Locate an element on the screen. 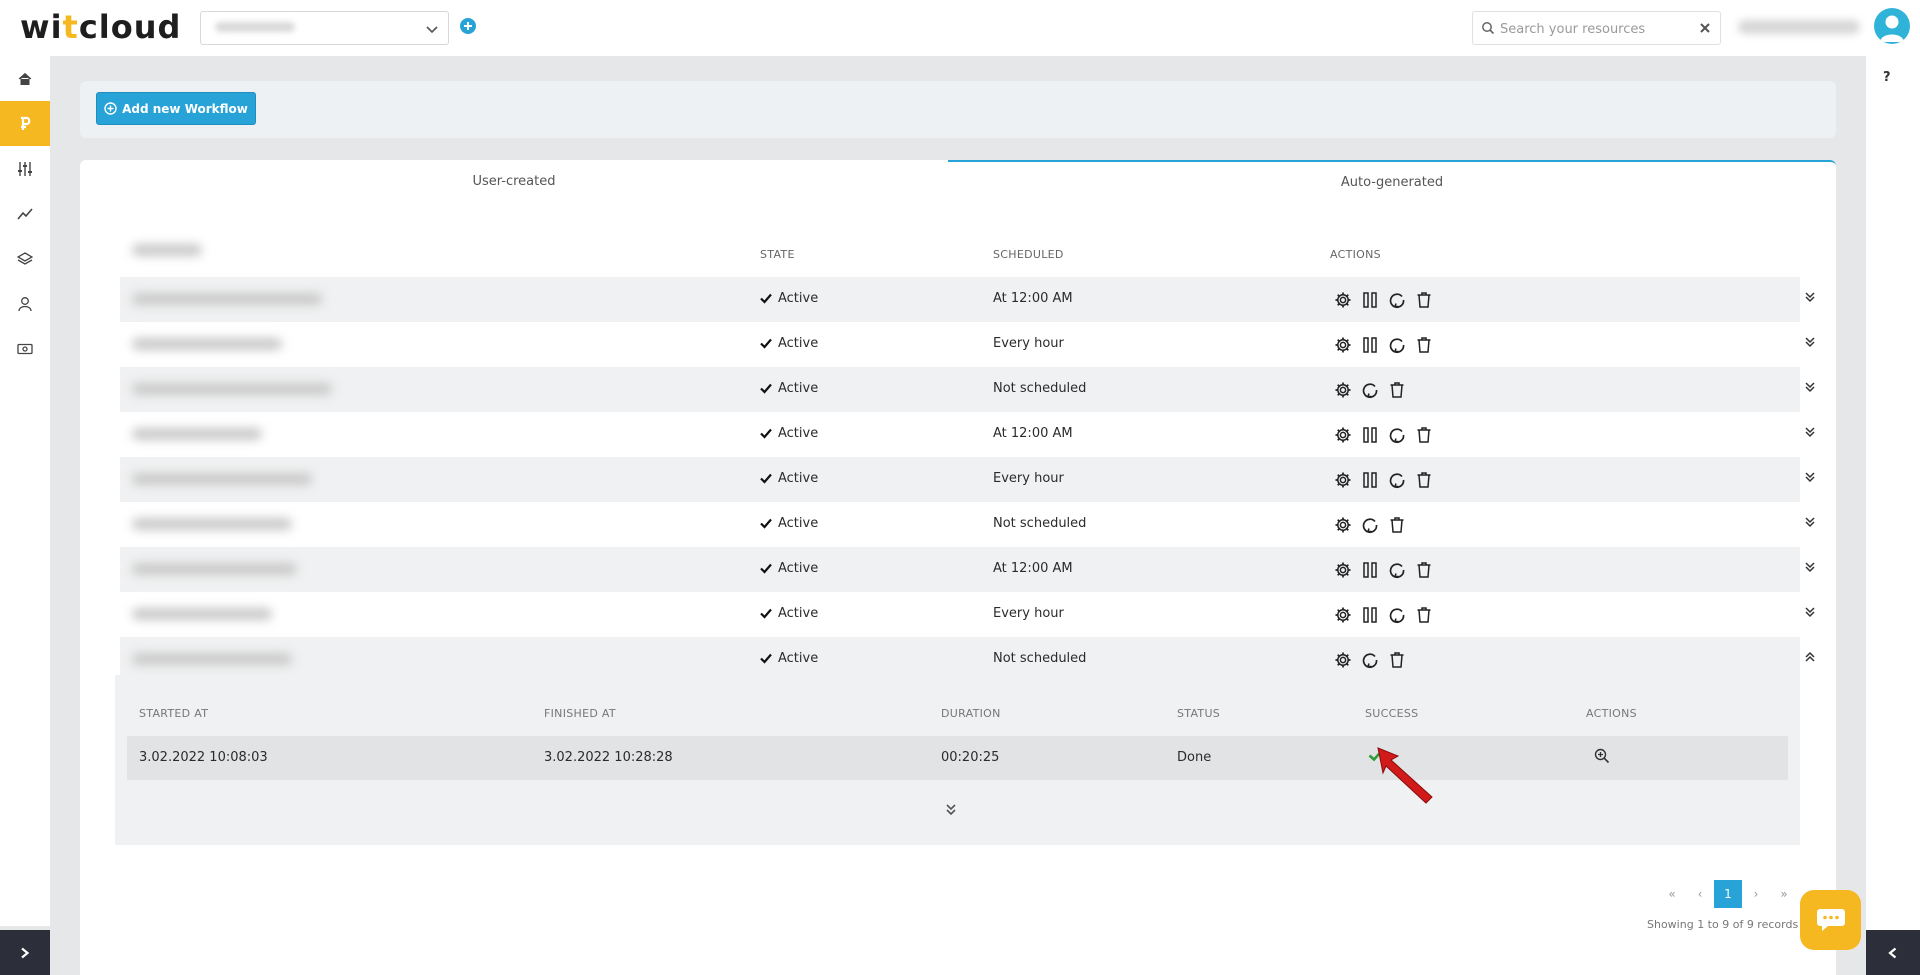  tab-auto-generated: Auto-generated is located at coordinates (1392, 181).